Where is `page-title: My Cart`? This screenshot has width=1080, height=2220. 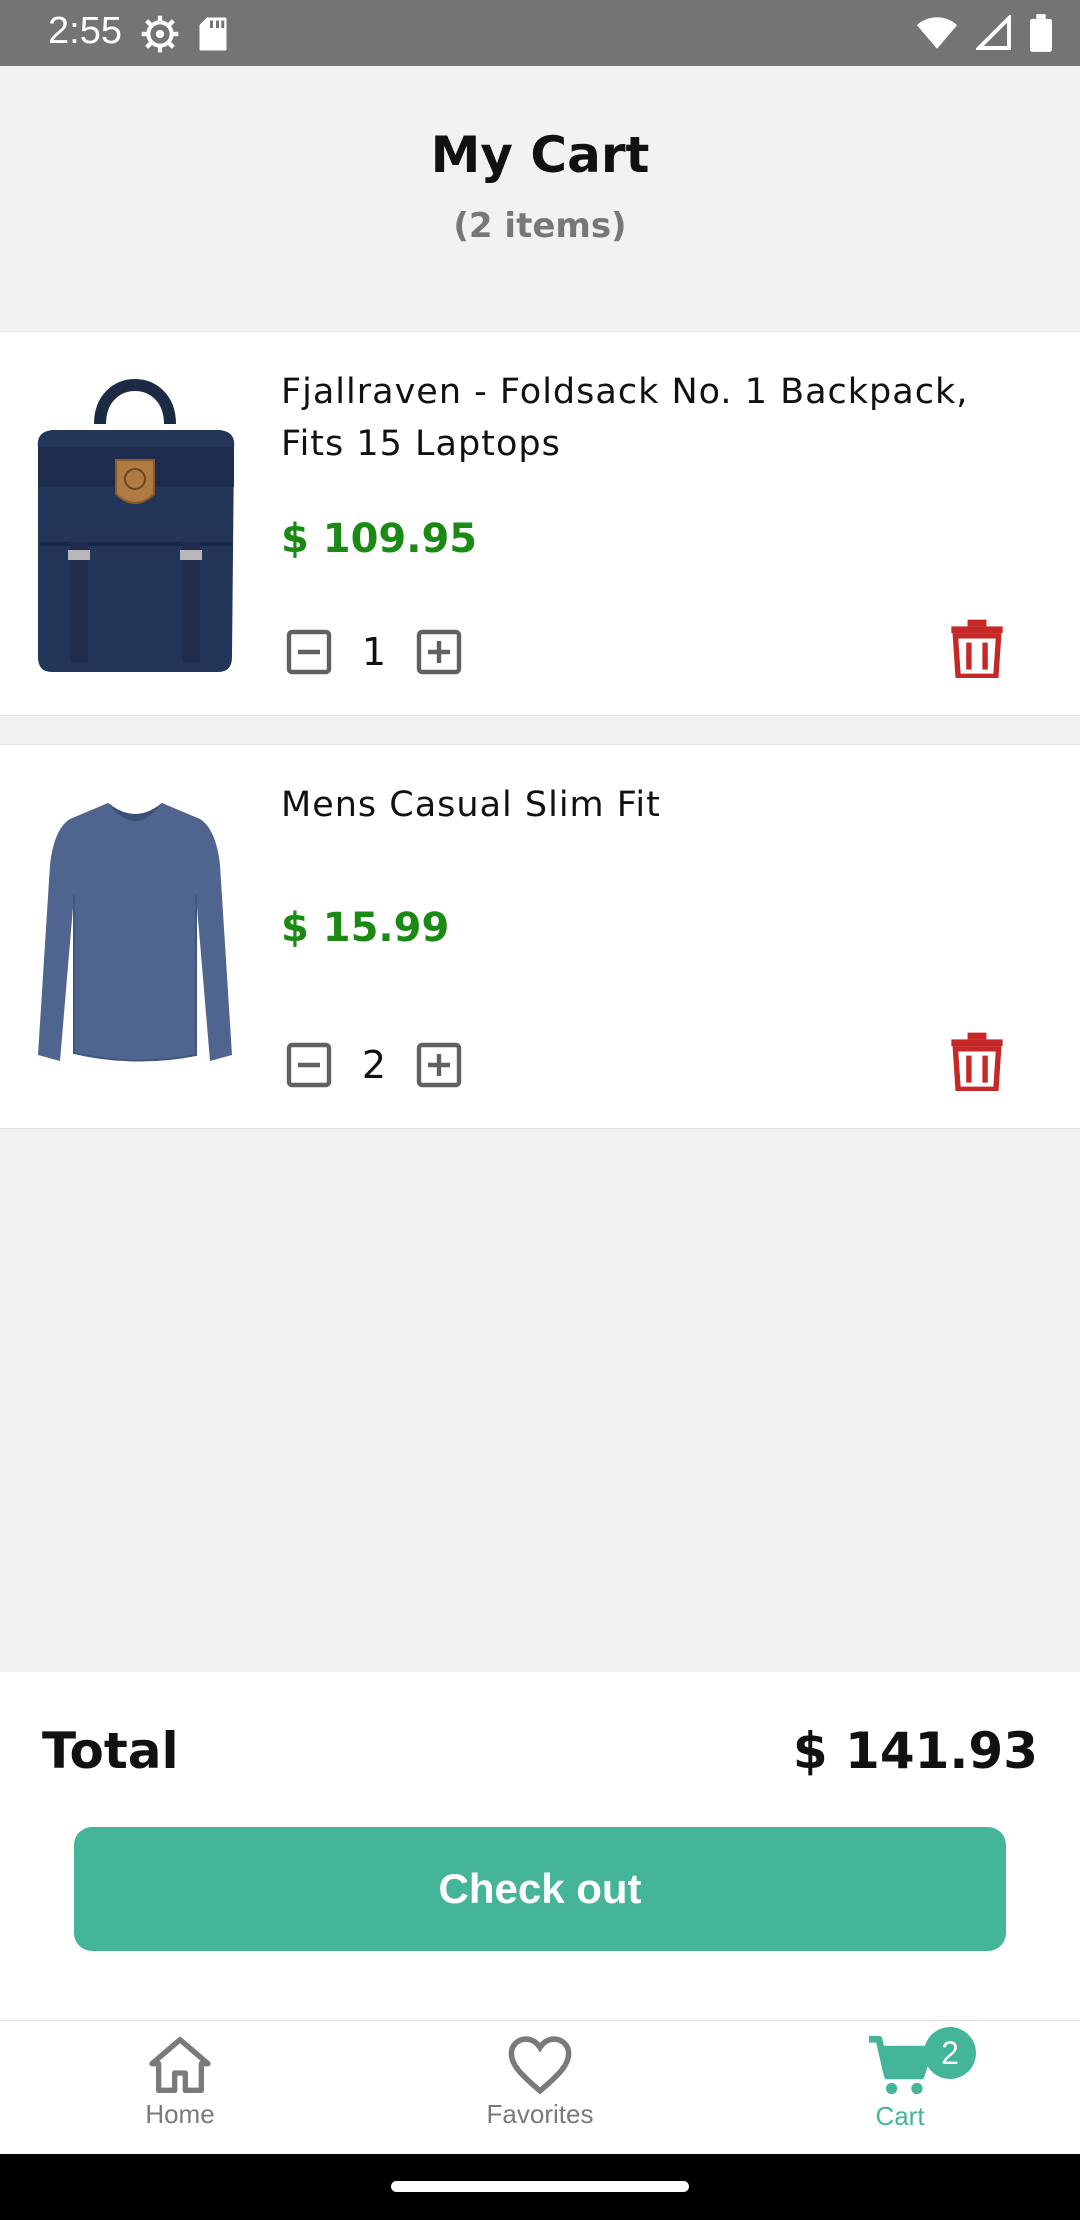
page-title: My Cart is located at coordinates (540, 155).